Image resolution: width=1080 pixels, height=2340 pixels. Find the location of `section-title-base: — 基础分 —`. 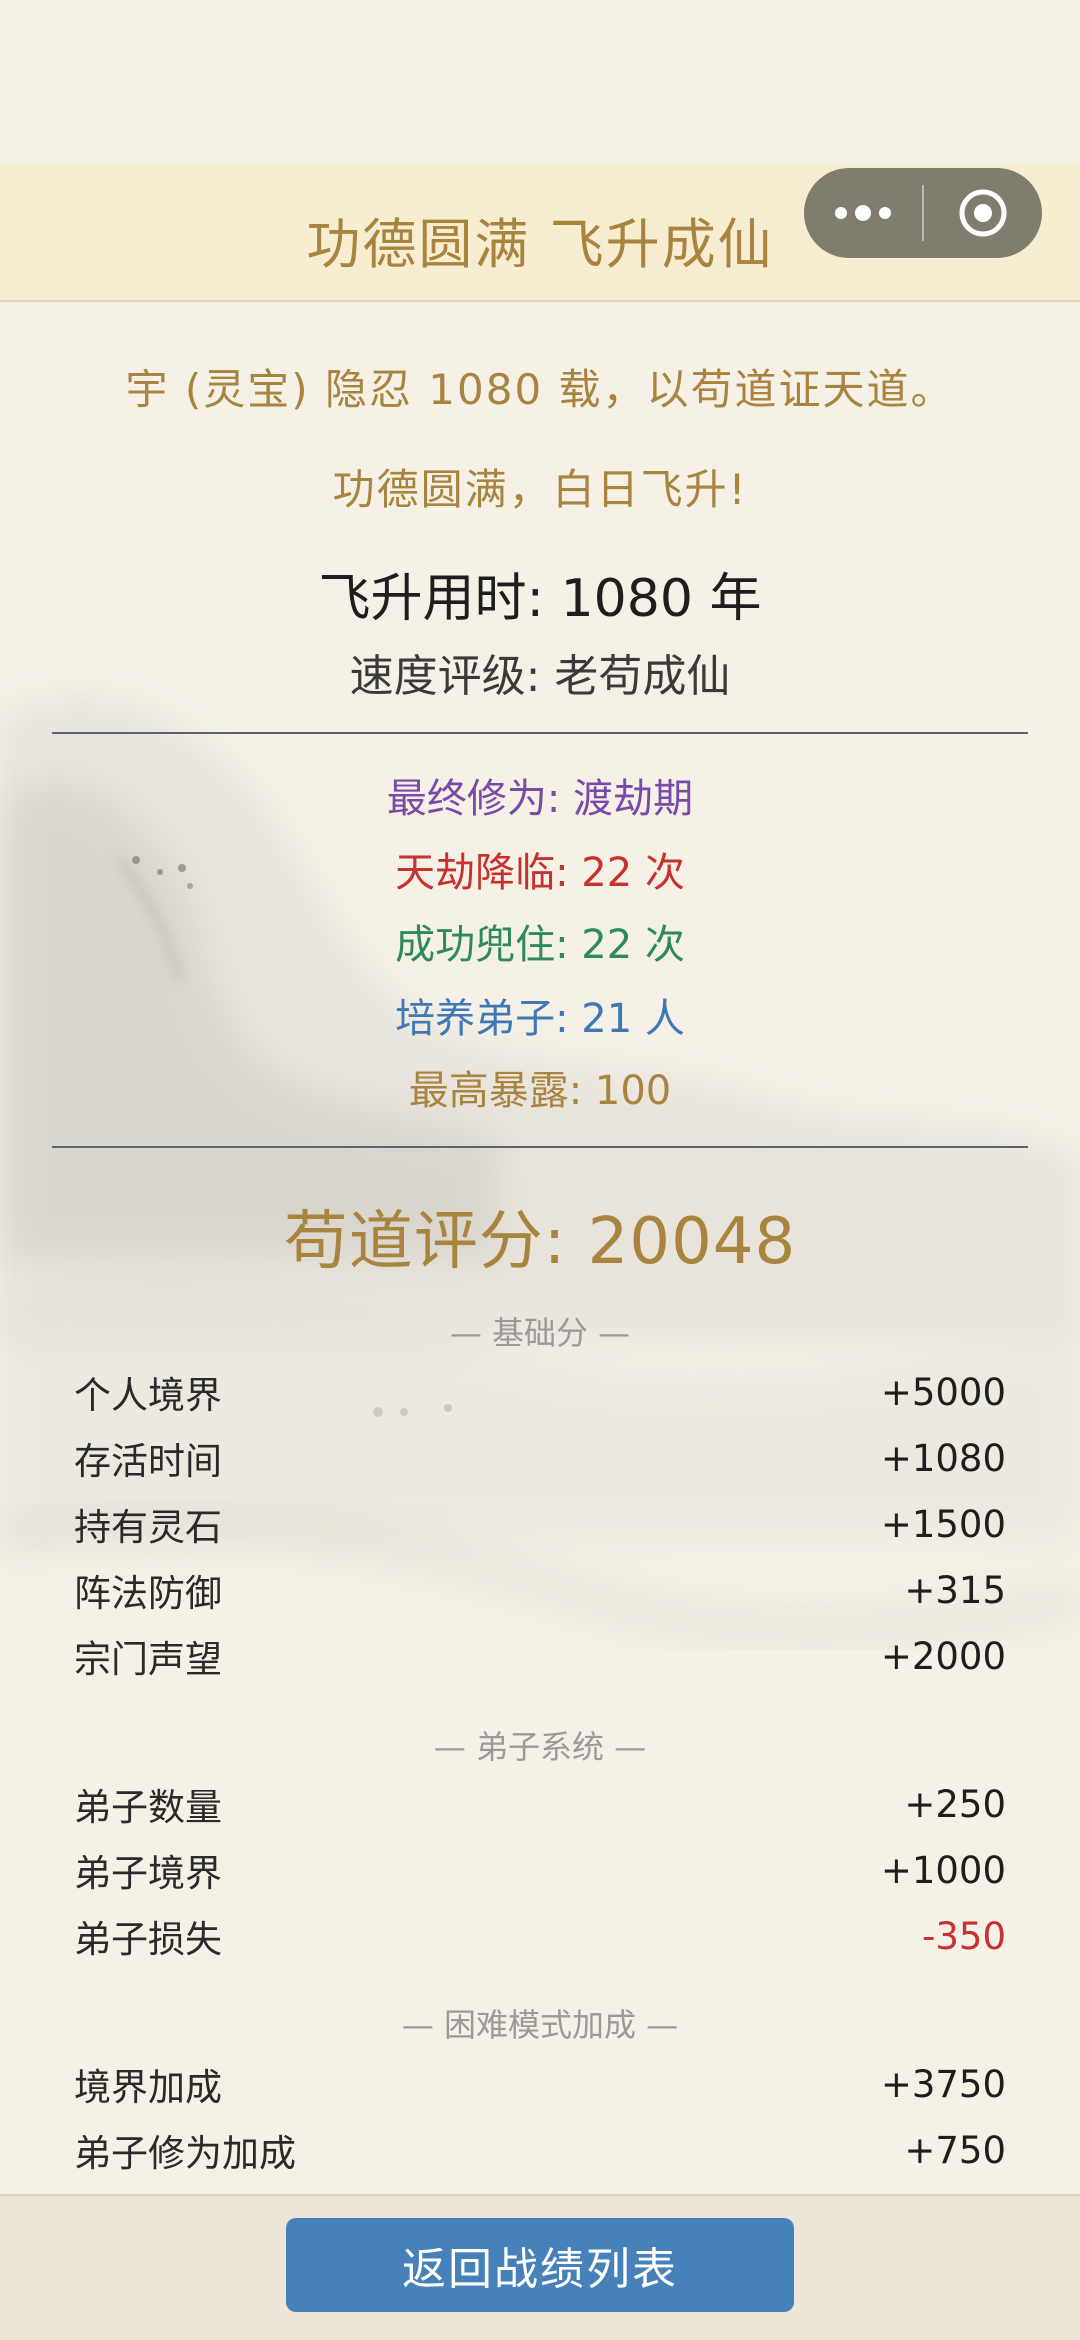

section-title-base: — 基础分 — is located at coordinates (540, 1333).